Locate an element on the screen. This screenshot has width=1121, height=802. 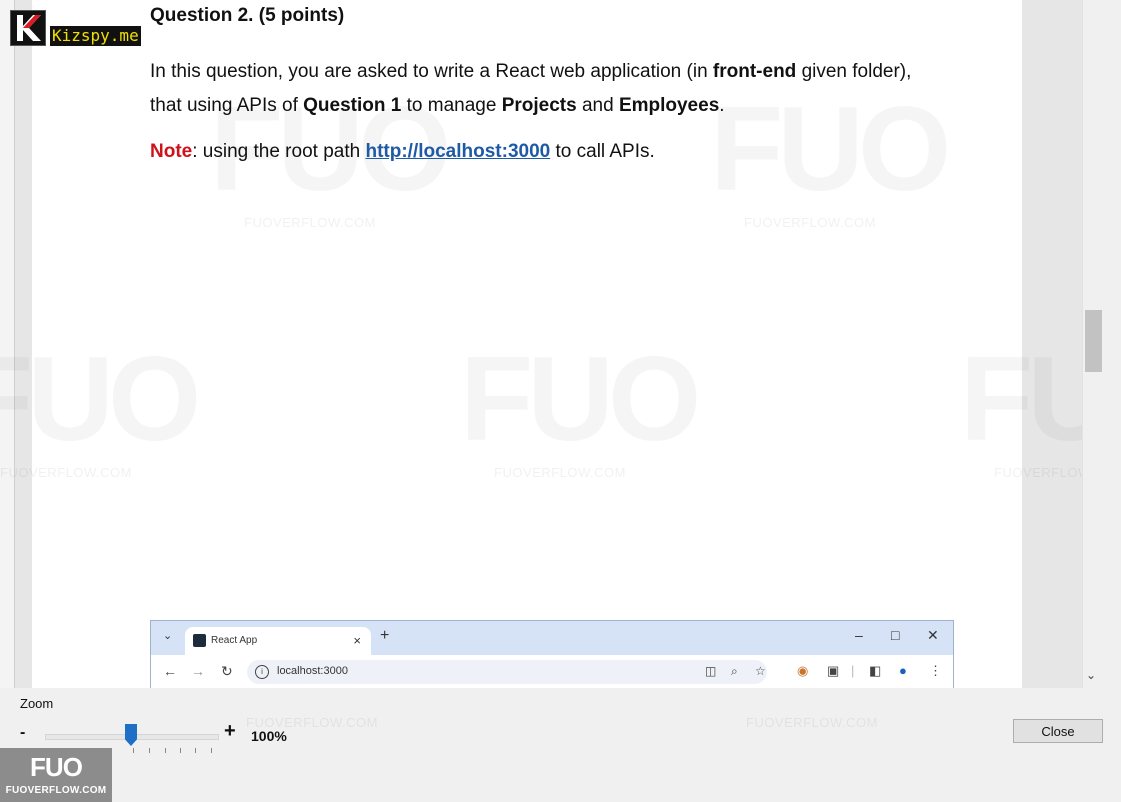
forward-arrow-icon: → is located at coordinates (198, 671).